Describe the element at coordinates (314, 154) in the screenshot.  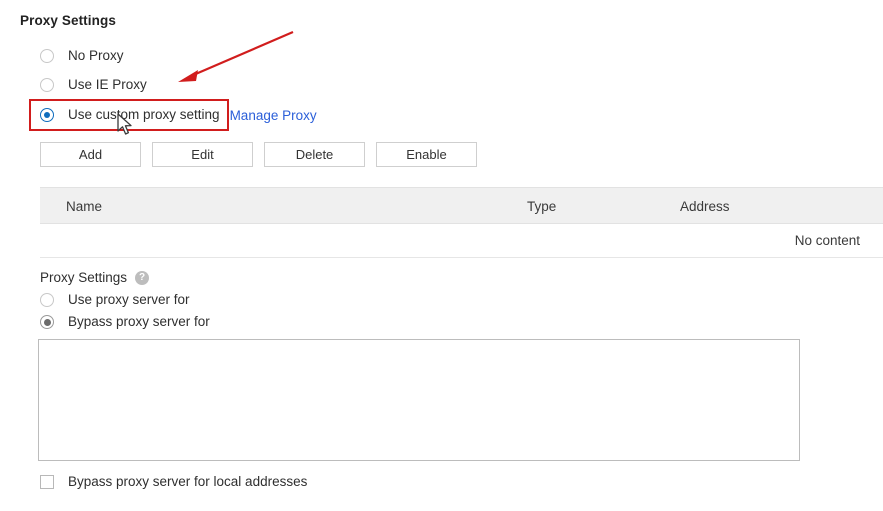
I see `delete-button: Delete` at that location.